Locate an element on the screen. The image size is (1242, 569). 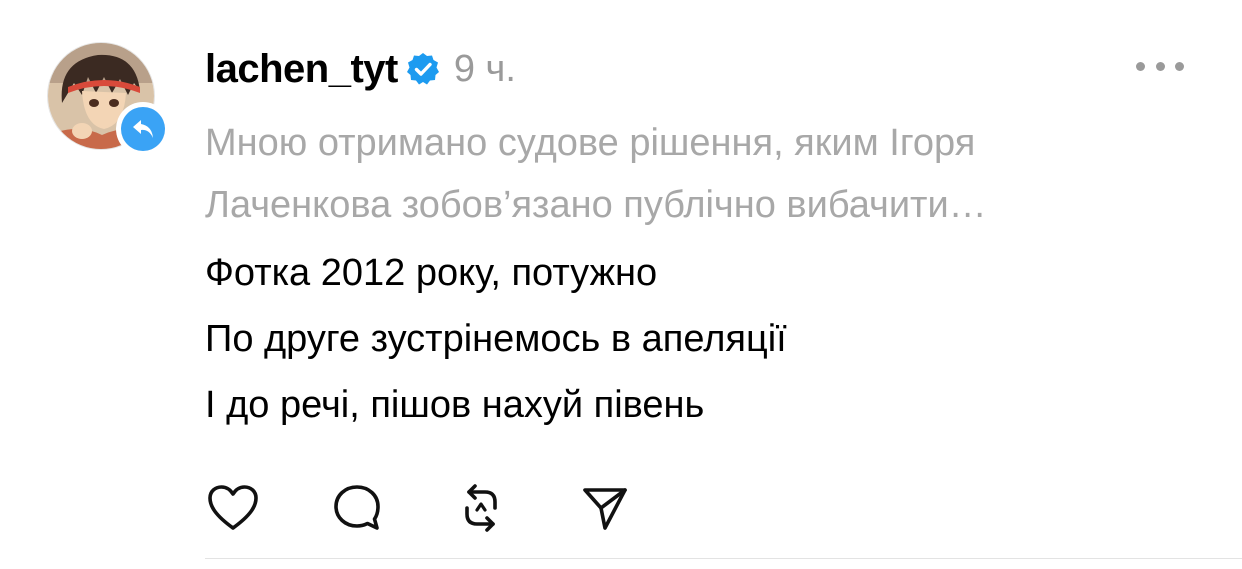
comment-button is located at coordinates (357, 508).